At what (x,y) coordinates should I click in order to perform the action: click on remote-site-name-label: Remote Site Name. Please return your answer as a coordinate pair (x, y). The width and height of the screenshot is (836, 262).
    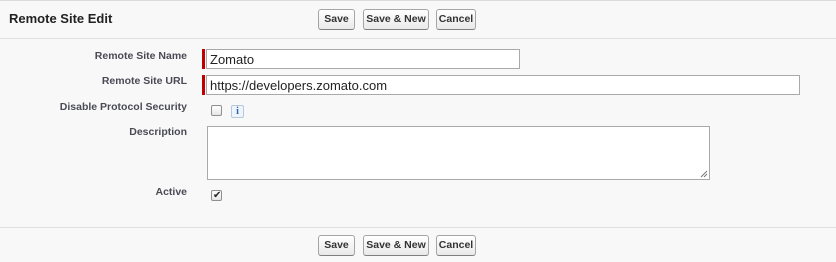
    Looking at the image, I should click on (140, 56).